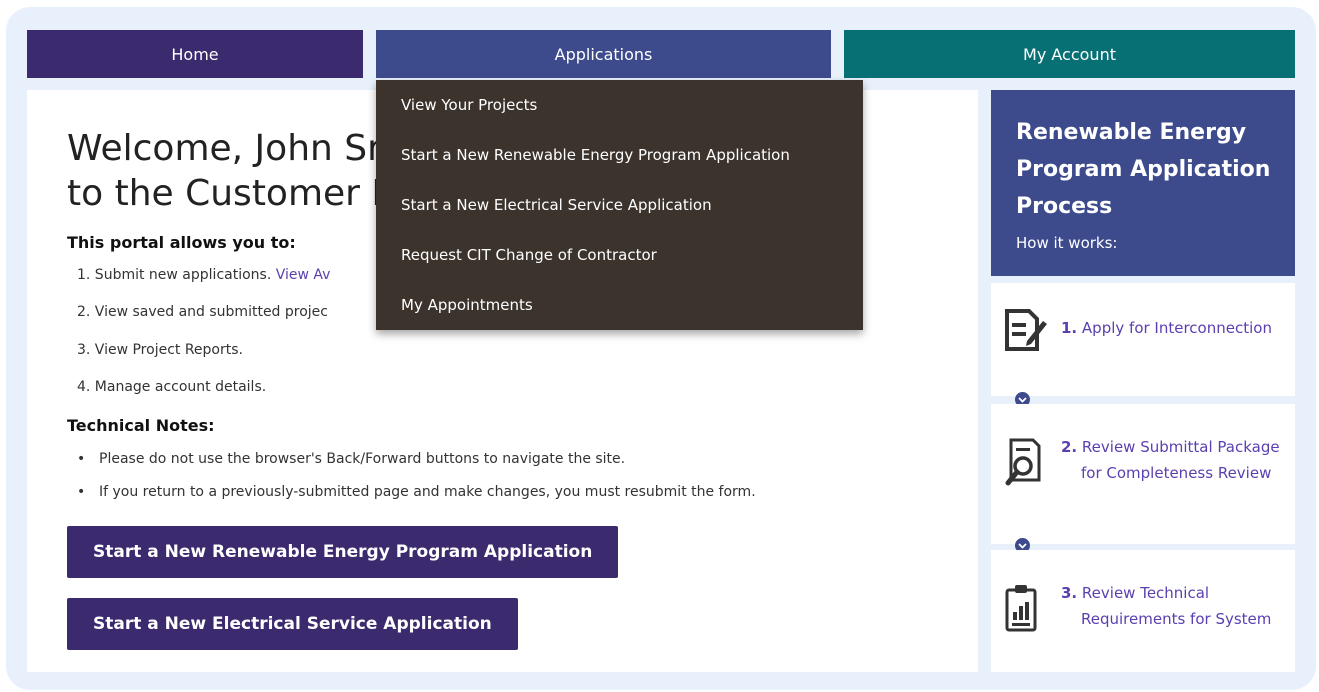 This screenshot has height=692, width=1319. What do you see at coordinates (195, 54) in the screenshot?
I see `nav-home: Home` at bounding box center [195, 54].